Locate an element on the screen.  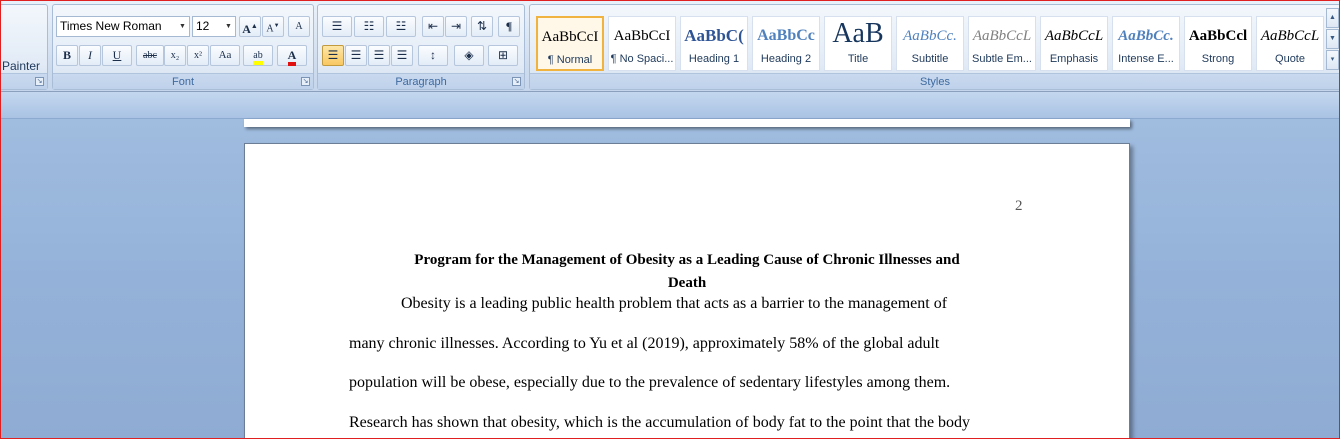
styles-group-label: Styles is located at coordinates (935, 81).